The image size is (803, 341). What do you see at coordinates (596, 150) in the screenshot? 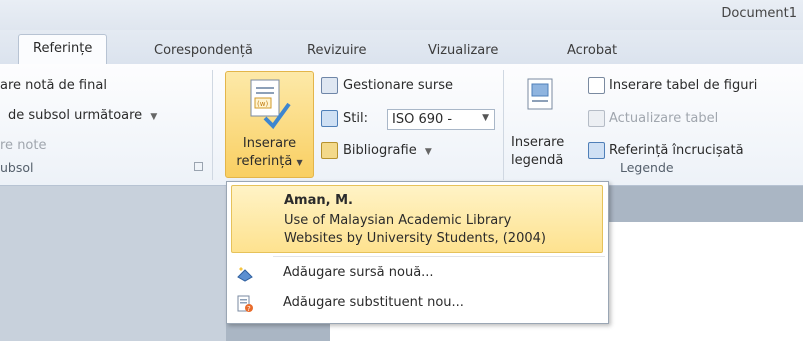
I see `cross-reference-icon` at bounding box center [596, 150].